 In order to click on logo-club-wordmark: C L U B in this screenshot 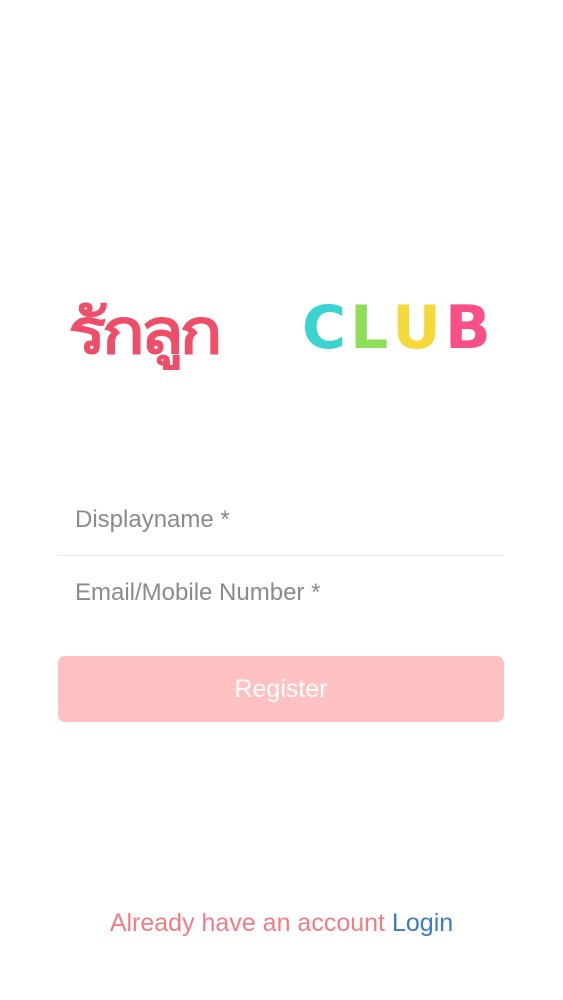, I will do `click(398, 328)`.